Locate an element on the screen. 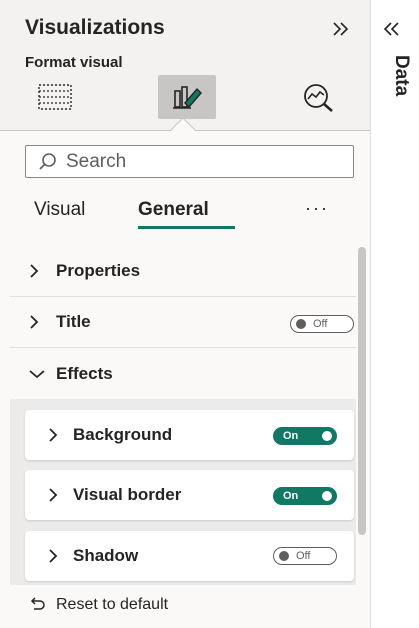 This screenshot has width=419, height=628. reset-to-default-button: Reset to default is located at coordinates (98, 605).